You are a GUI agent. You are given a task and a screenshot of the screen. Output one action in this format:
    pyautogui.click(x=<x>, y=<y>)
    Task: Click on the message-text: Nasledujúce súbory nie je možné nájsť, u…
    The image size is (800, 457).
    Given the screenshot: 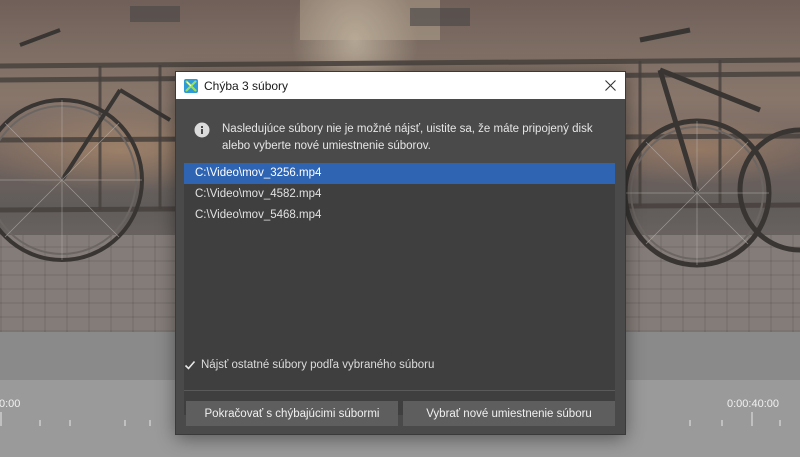 What is the action you would take?
    pyautogui.click(x=407, y=137)
    